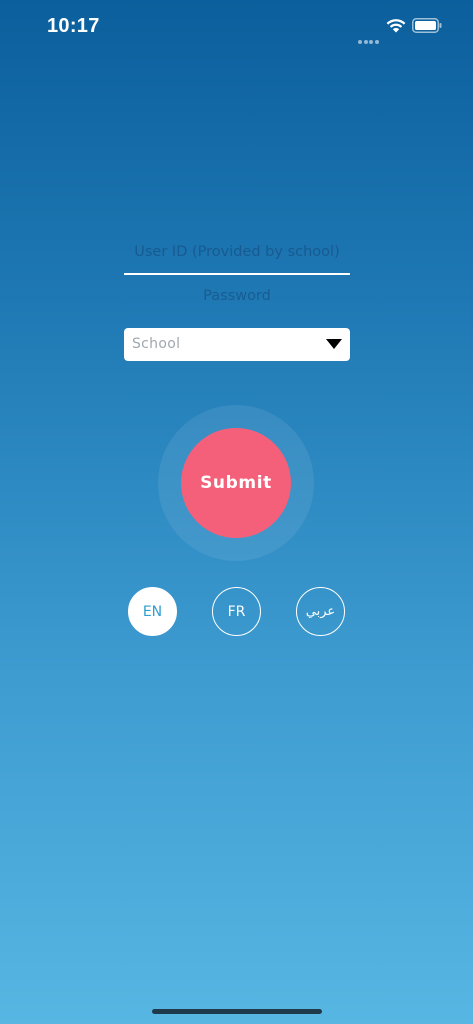 This screenshot has height=1024, width=473. I want to click on user-id-input, so click(237, 252).